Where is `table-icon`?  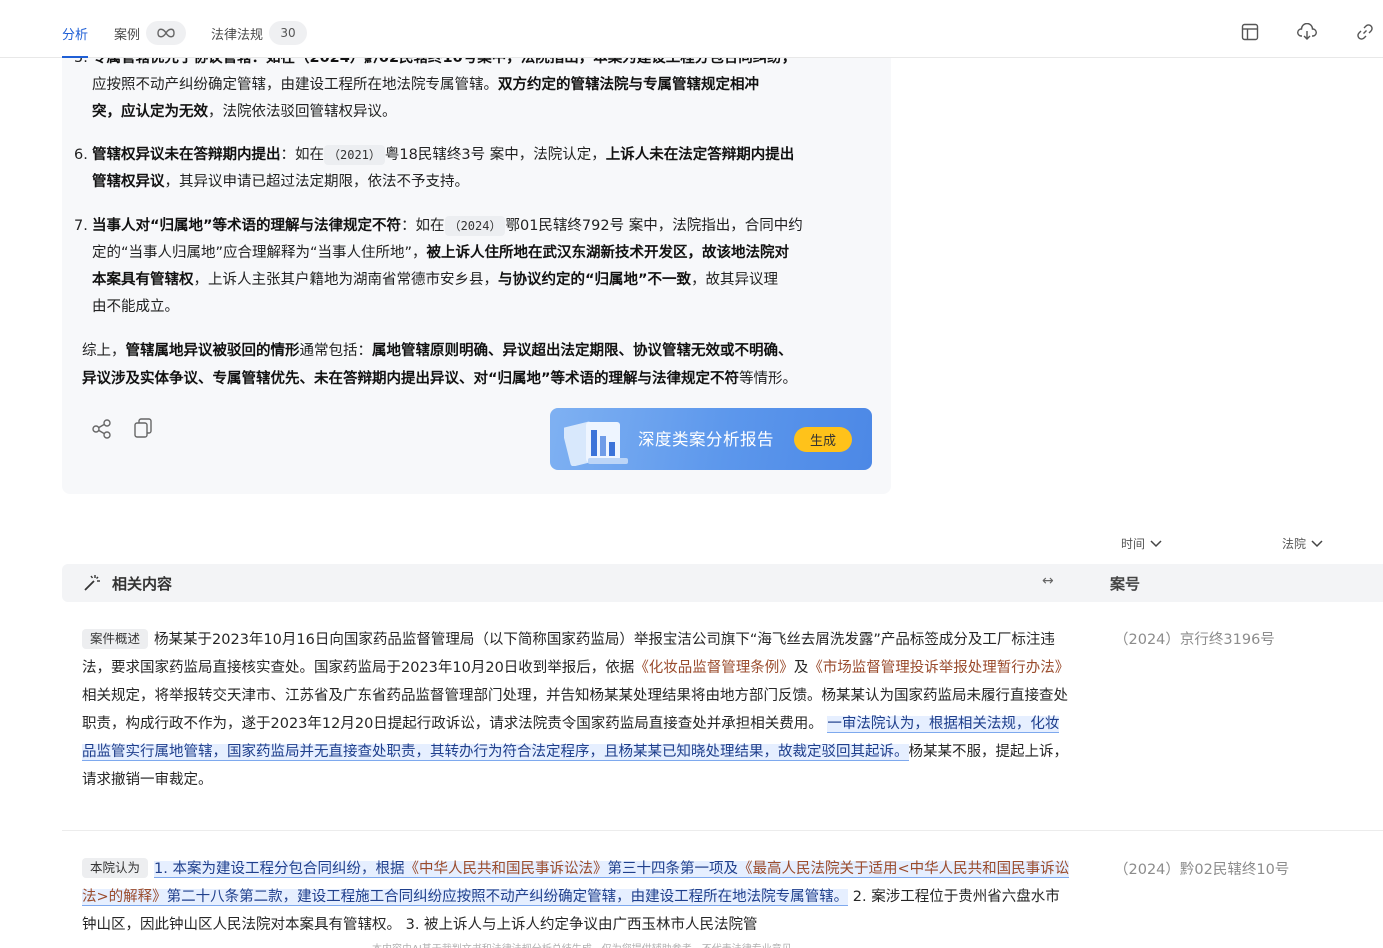
table-icon is located at coordinates (1250, 32).